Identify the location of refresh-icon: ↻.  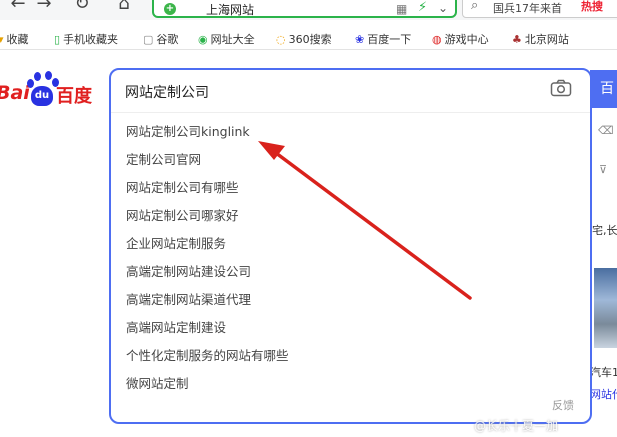
(82, 7).